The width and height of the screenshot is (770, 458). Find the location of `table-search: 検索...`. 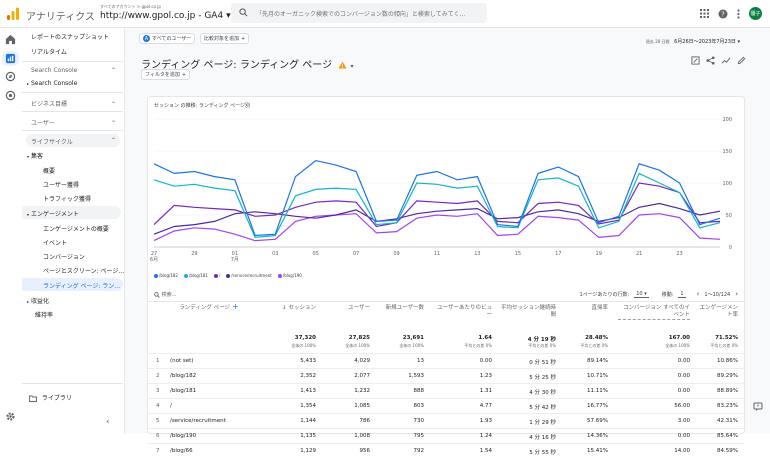

table-search: 検索... is located at coordinates (165, 294).